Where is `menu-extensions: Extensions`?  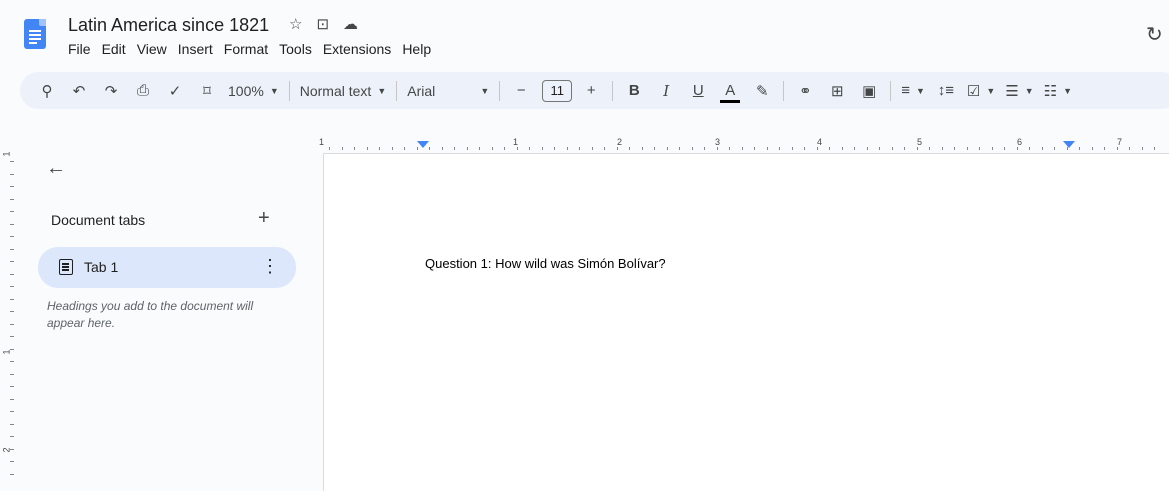
menu-extensions: Extensions is located at coordinates (357, 49).